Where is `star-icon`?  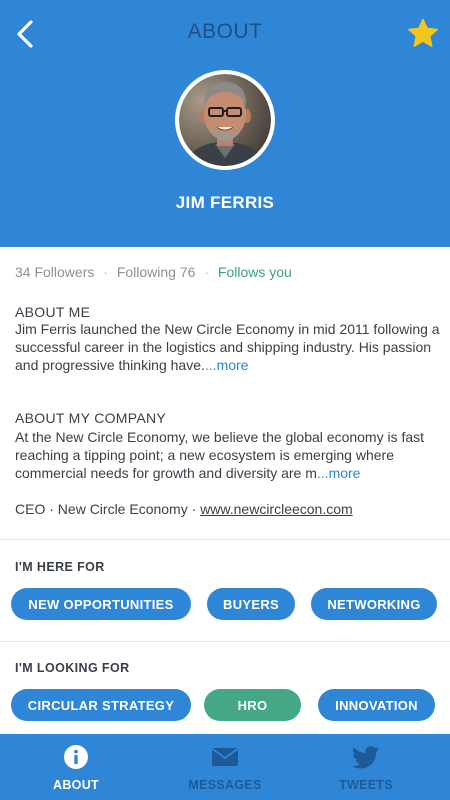
star-icon is located at coordinates (423, 32).